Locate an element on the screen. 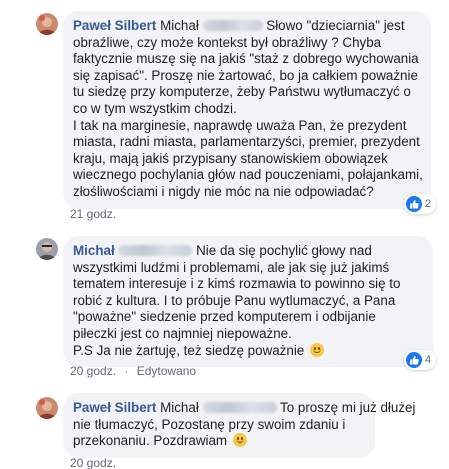 The height and width of the screenshot is (469, 449). comment-text: przekonaniu. Pozdrawiam is located at coordinates (150, 441).